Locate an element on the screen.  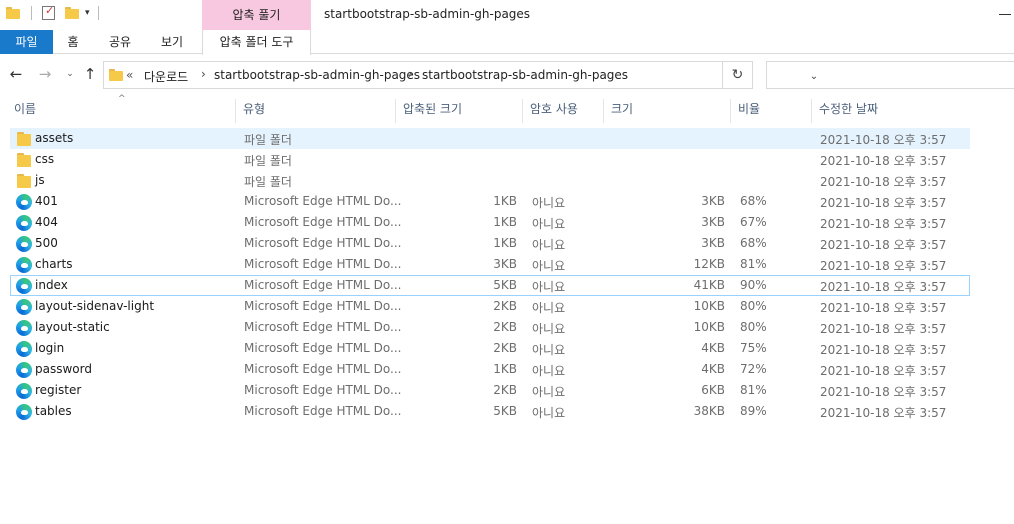
file-ratio: 89% is located at coordinates (753, 411).